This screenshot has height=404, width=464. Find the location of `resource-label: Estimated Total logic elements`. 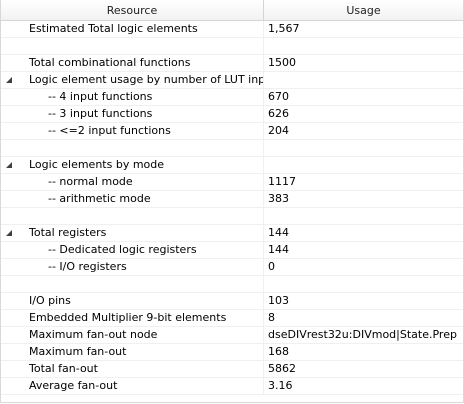

resource-label: Estimated Total logic elements is located at coordinates (113, 28).